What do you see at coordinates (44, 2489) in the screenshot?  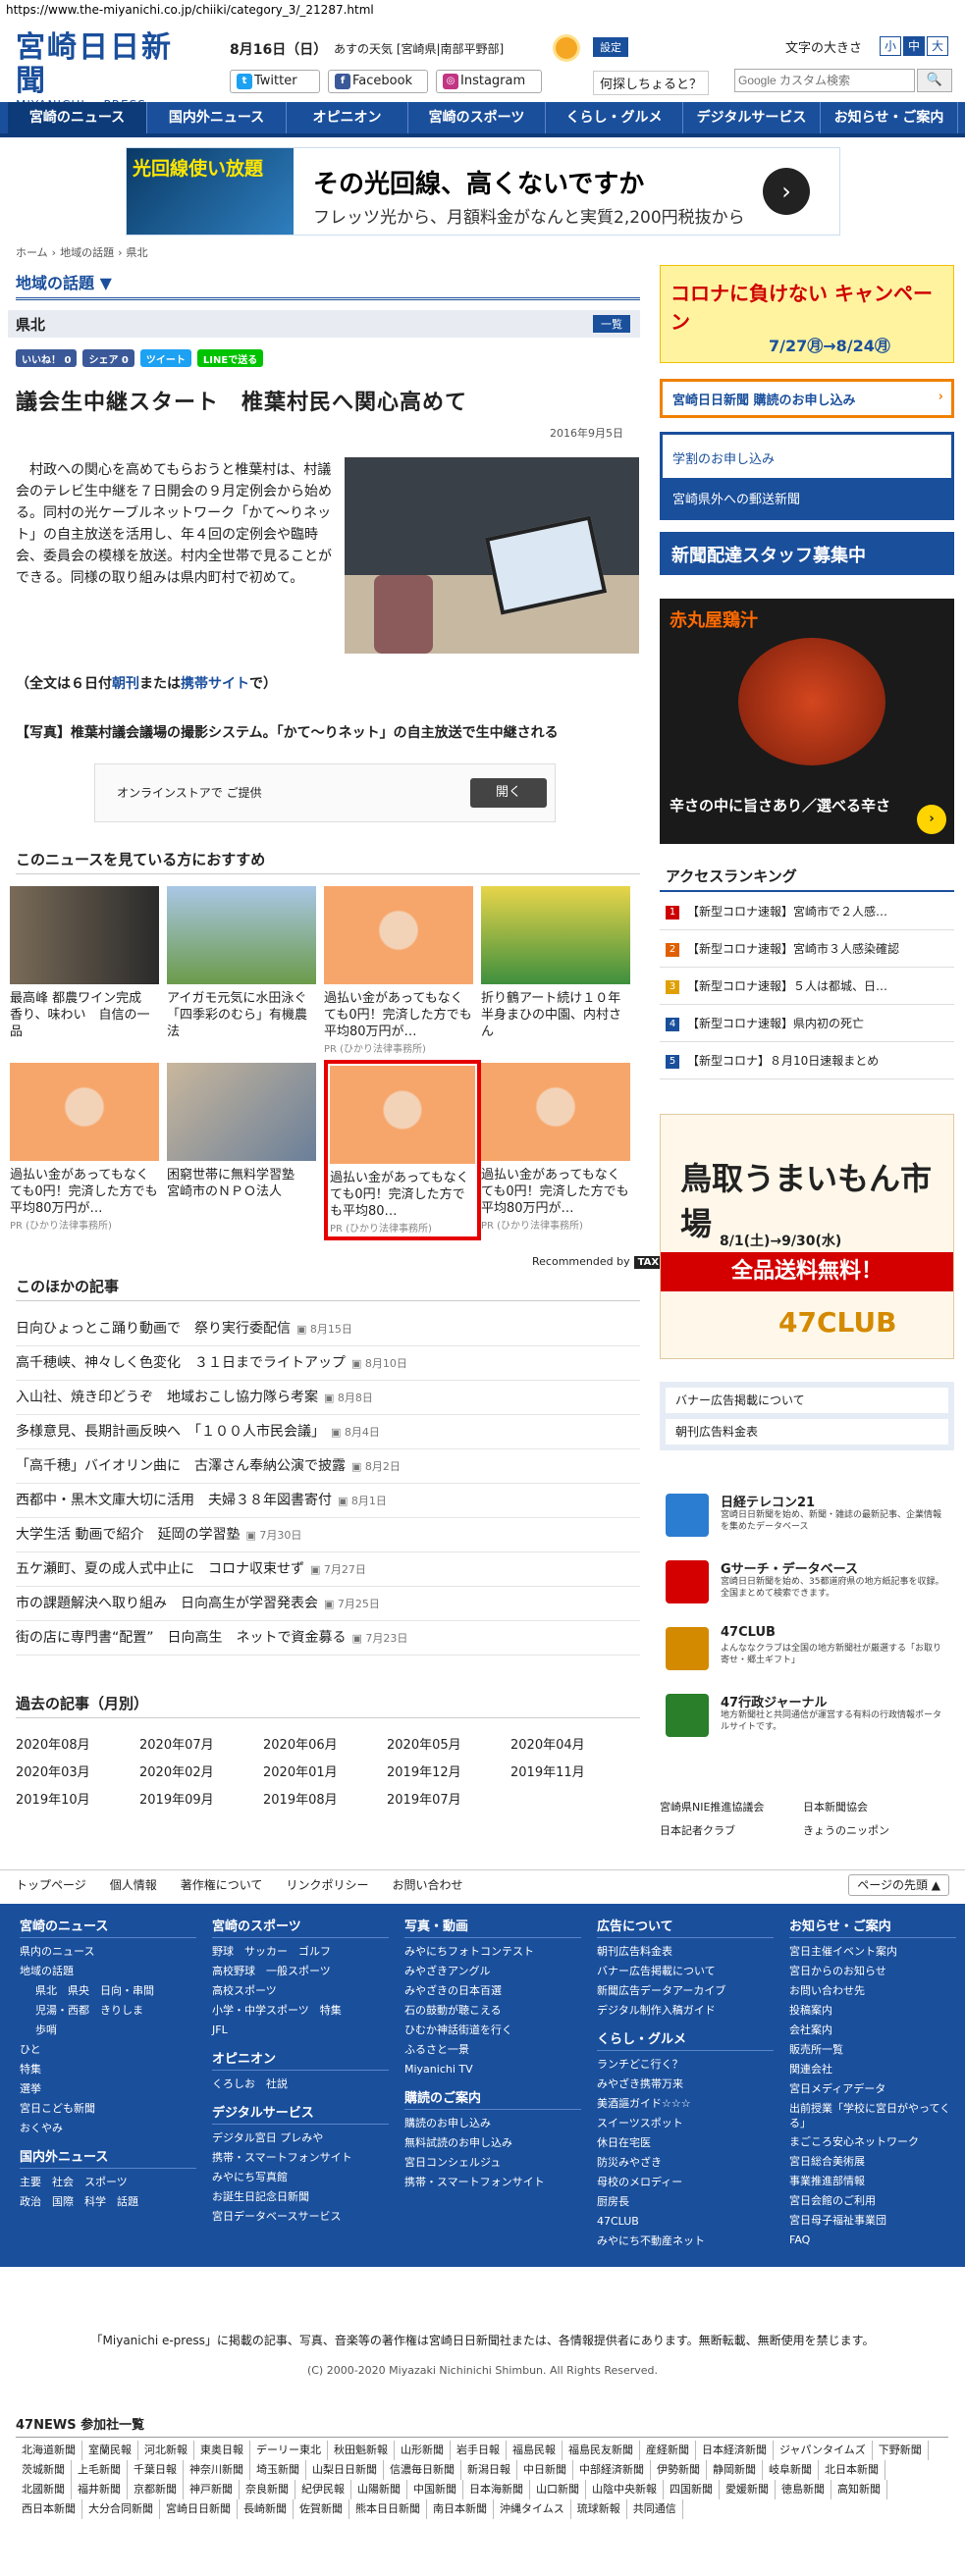 I see `member-link: 北國新聞` at bounding box center [44, 2489].